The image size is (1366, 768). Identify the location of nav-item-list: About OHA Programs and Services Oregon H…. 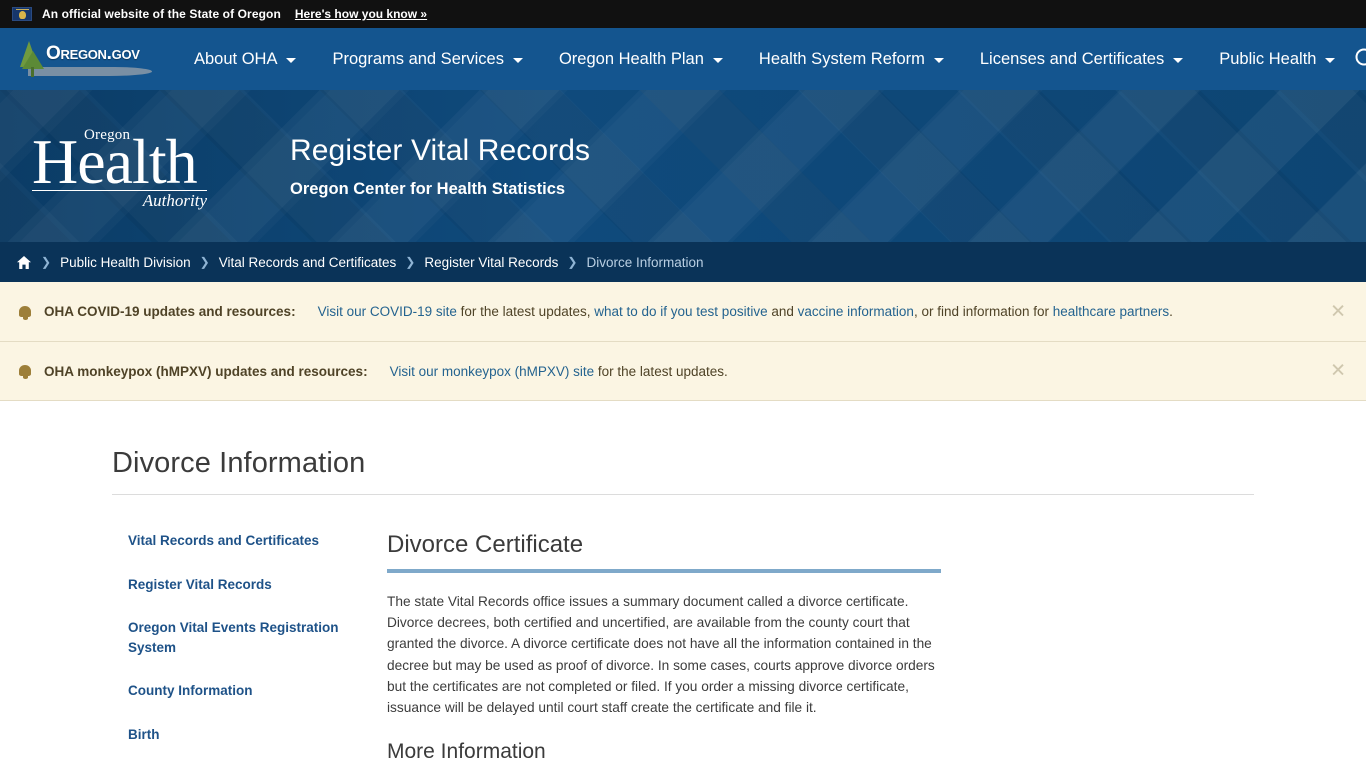
(764, 59).